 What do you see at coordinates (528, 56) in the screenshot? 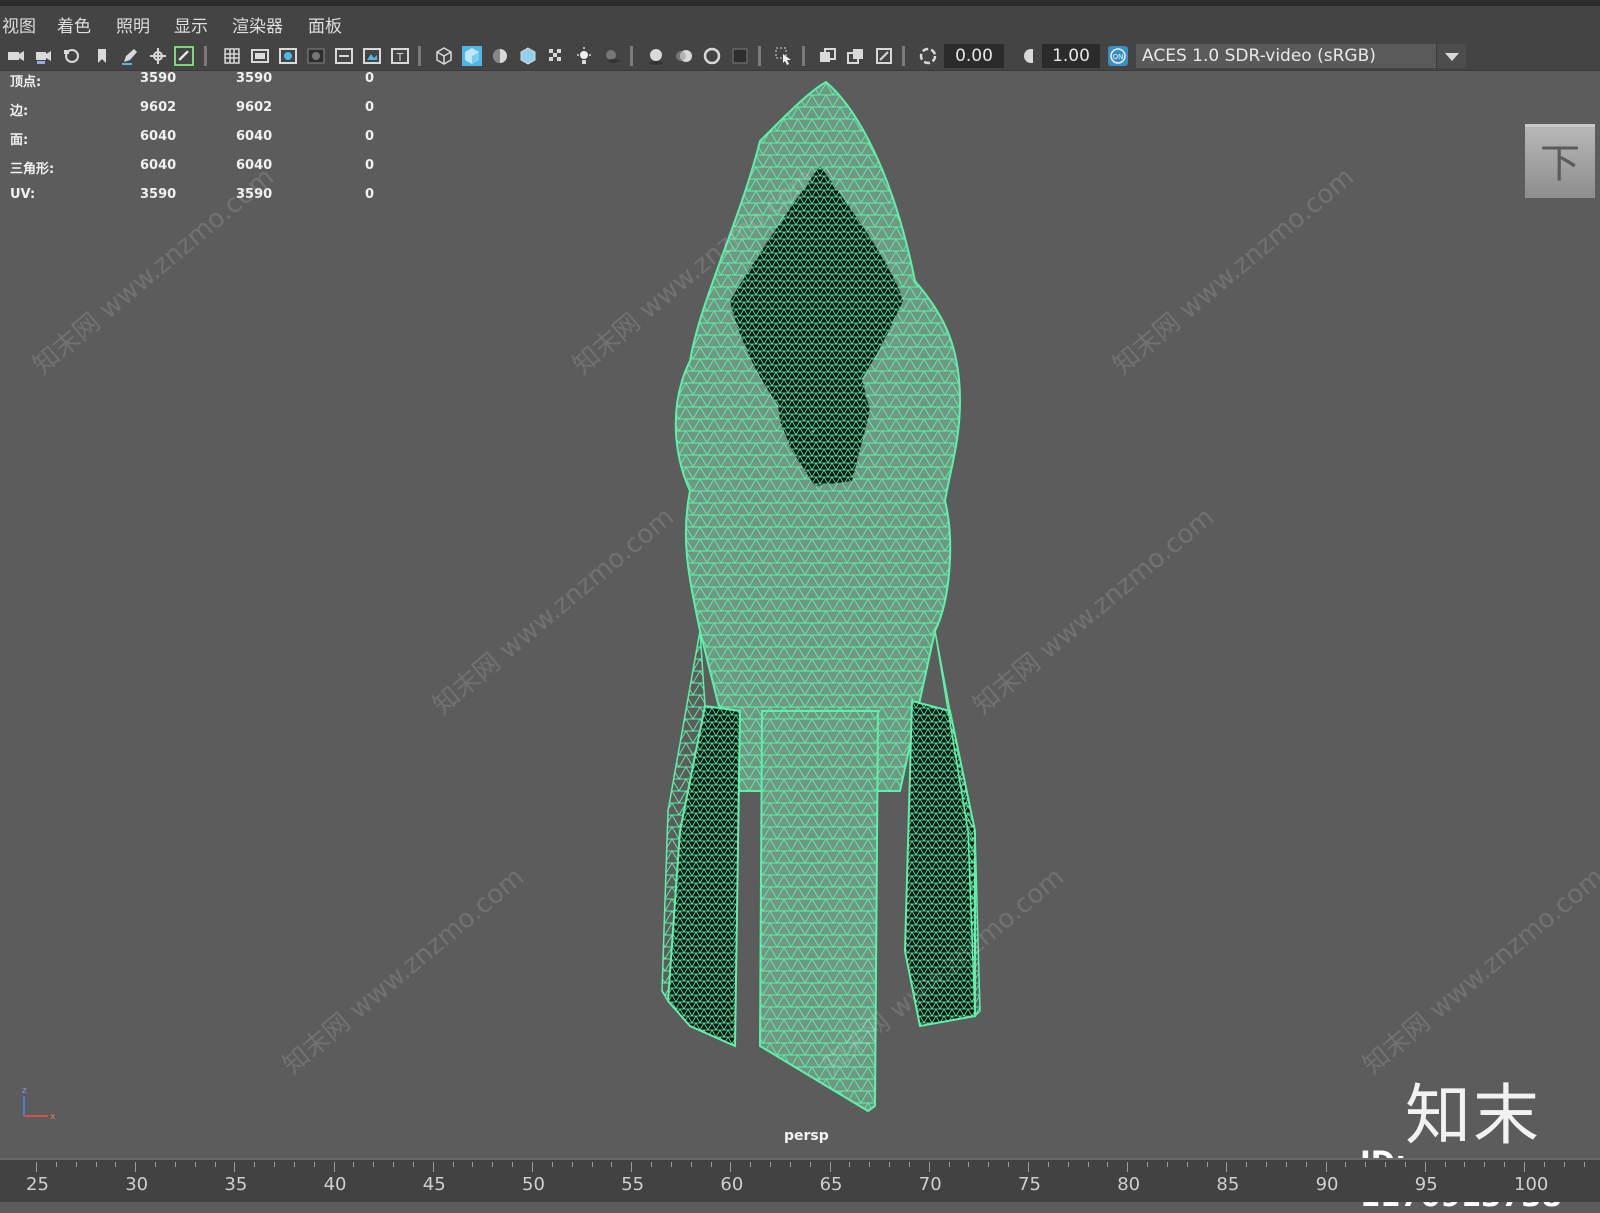
I see `shaded-wireframe-icon` at bounding box center [528, 56].